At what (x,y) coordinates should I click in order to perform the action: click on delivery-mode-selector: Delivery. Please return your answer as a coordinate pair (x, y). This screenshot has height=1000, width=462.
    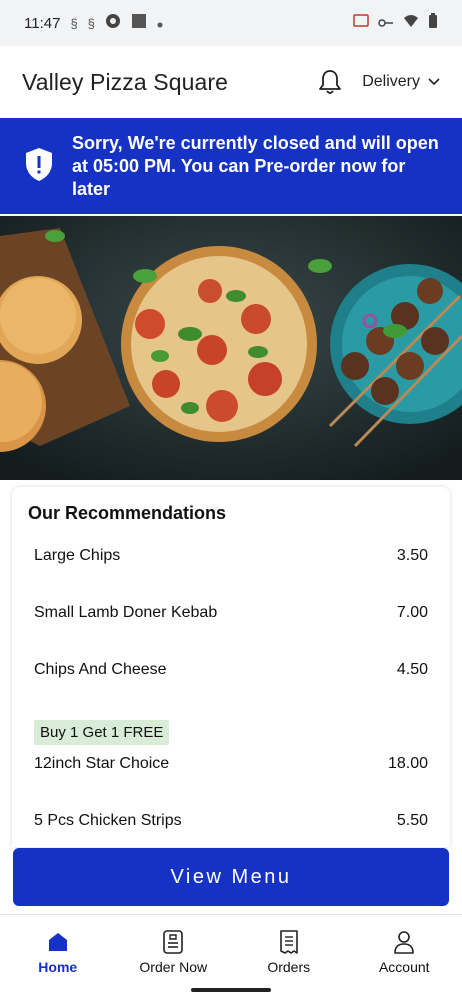
    Looking at the image, I should click on (401, 82).